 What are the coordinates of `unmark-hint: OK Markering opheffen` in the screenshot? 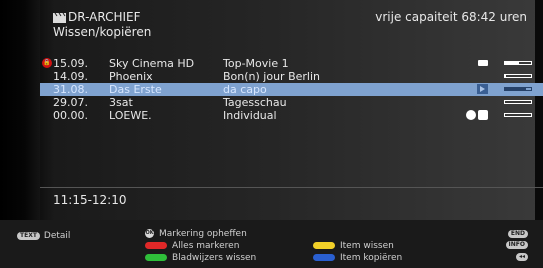 It's located at (196, 234).